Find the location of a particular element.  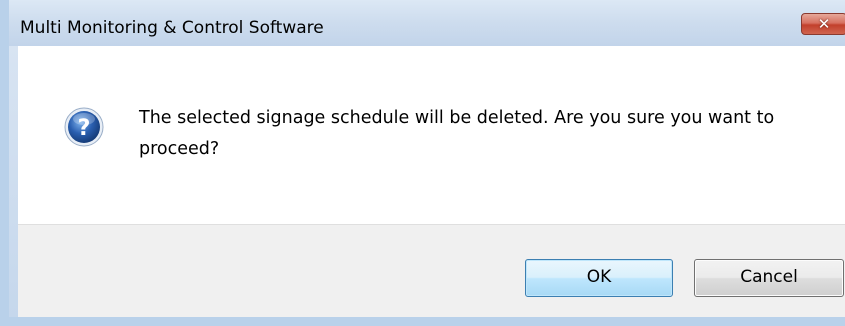

close-icon: ✕ is located at coordinates (824, 24).